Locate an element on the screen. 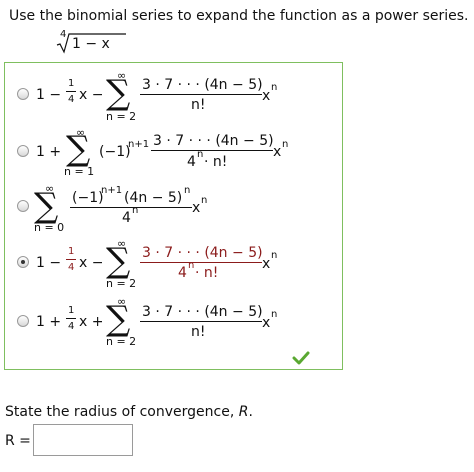  option-2-frac-den-exp: n is located at coordinates (200, 154).